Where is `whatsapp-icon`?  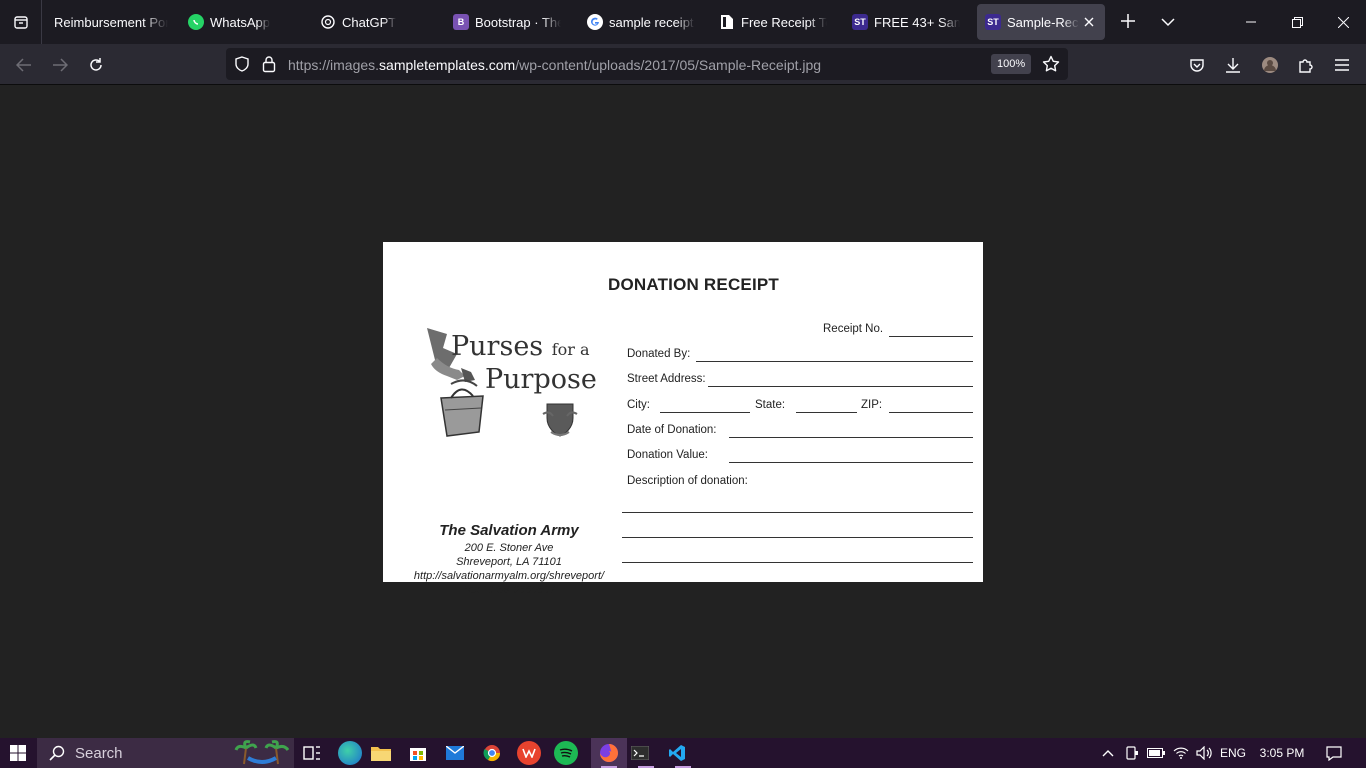 whatsapp-icon is located at coordinates (196, 22).